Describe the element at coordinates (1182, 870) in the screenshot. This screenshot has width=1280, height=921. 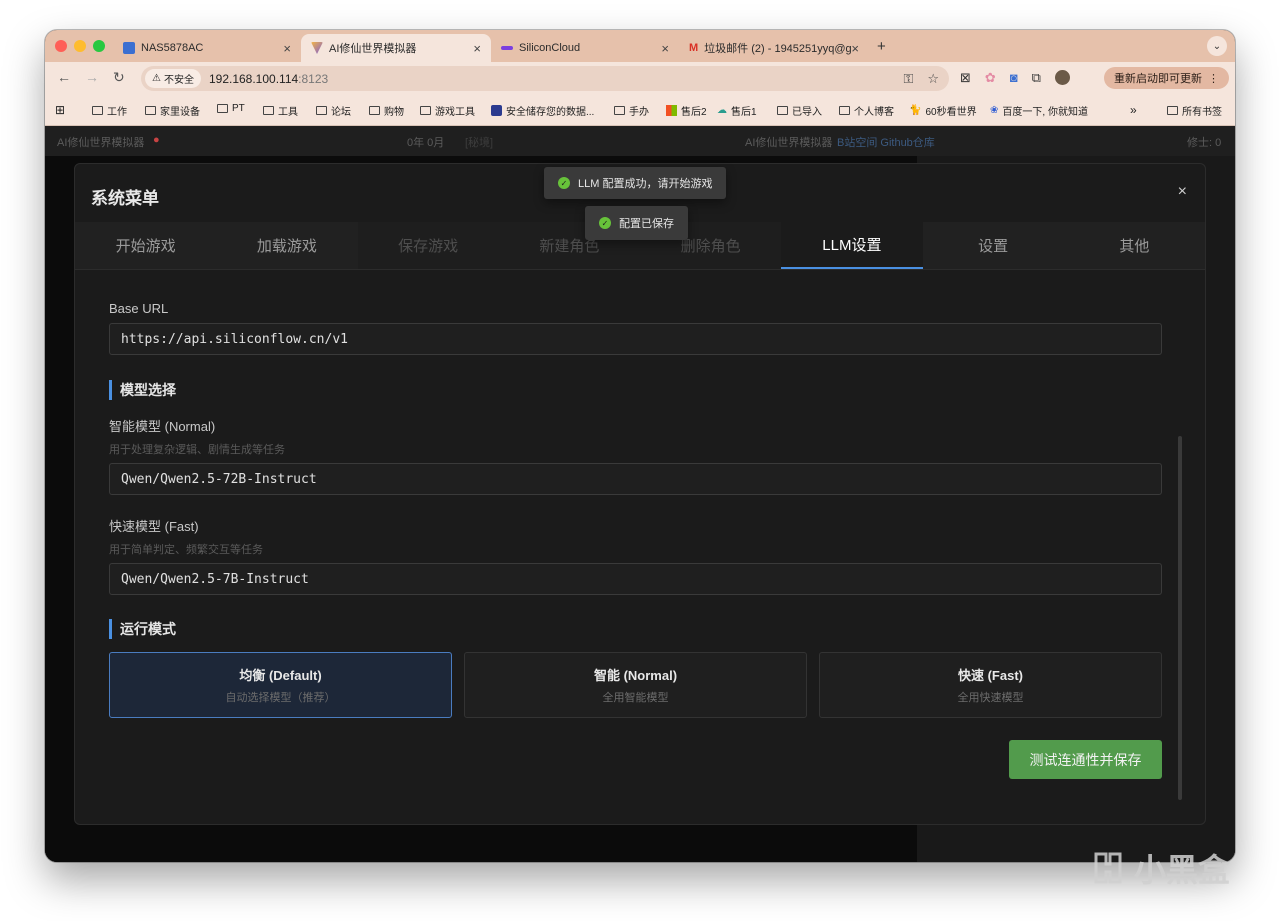
I see `watermark-text: 小黑盒` at that location.